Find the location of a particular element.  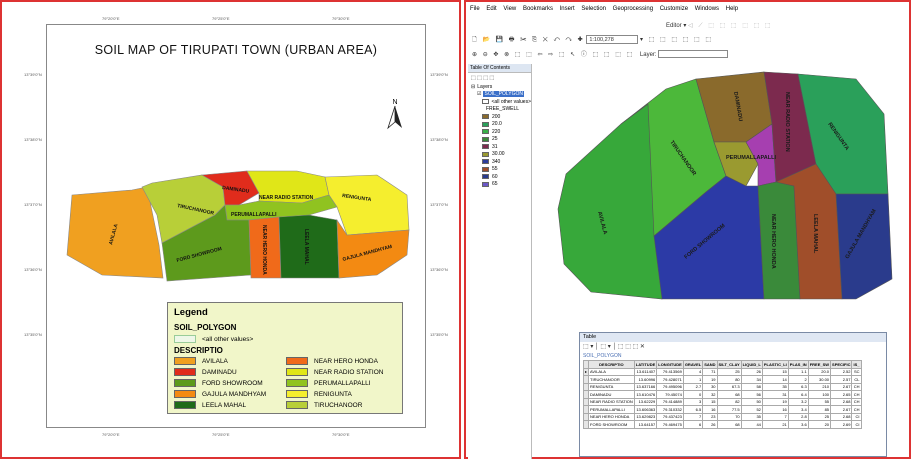

table-cell: 2.69 is located at coordinates (841, 424).